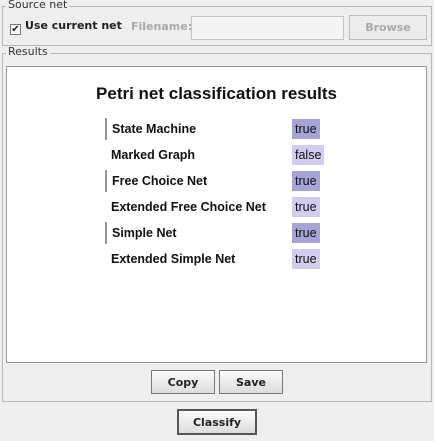 The image size is (434, 441). What do you see at coordinates (156, 181) in the screenshot?
I see `result-name: Free Choice Net` at bounding box center [156, 181].